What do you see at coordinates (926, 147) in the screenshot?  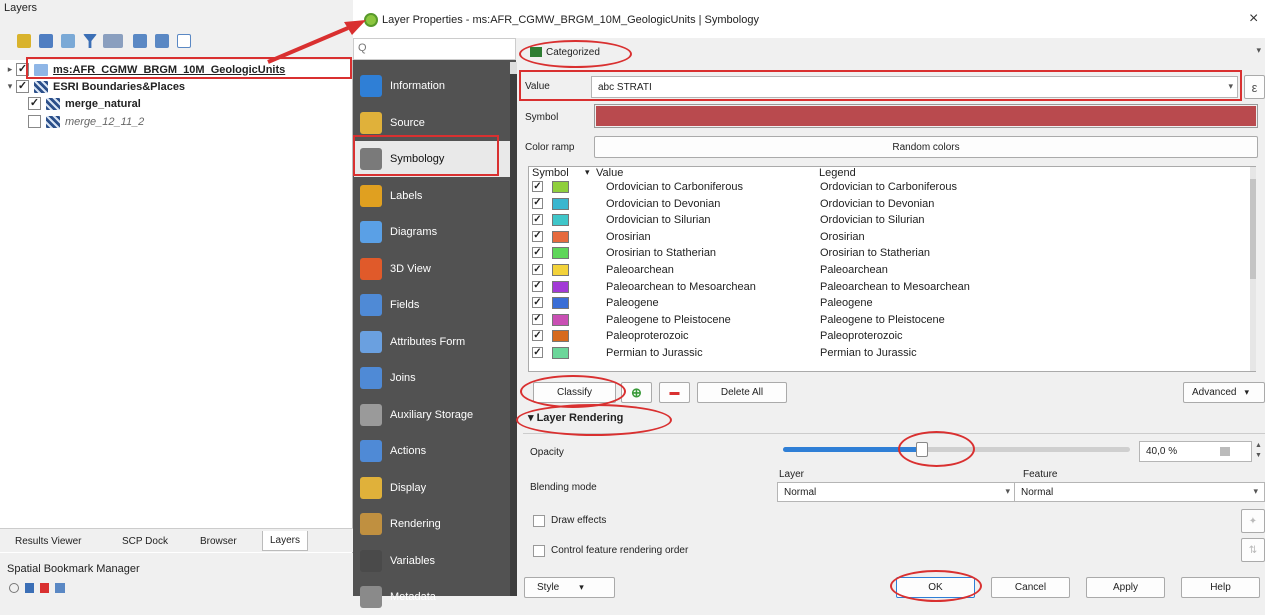 I see `color-ramp-button: Random colors` at bounding box center [926, 147].